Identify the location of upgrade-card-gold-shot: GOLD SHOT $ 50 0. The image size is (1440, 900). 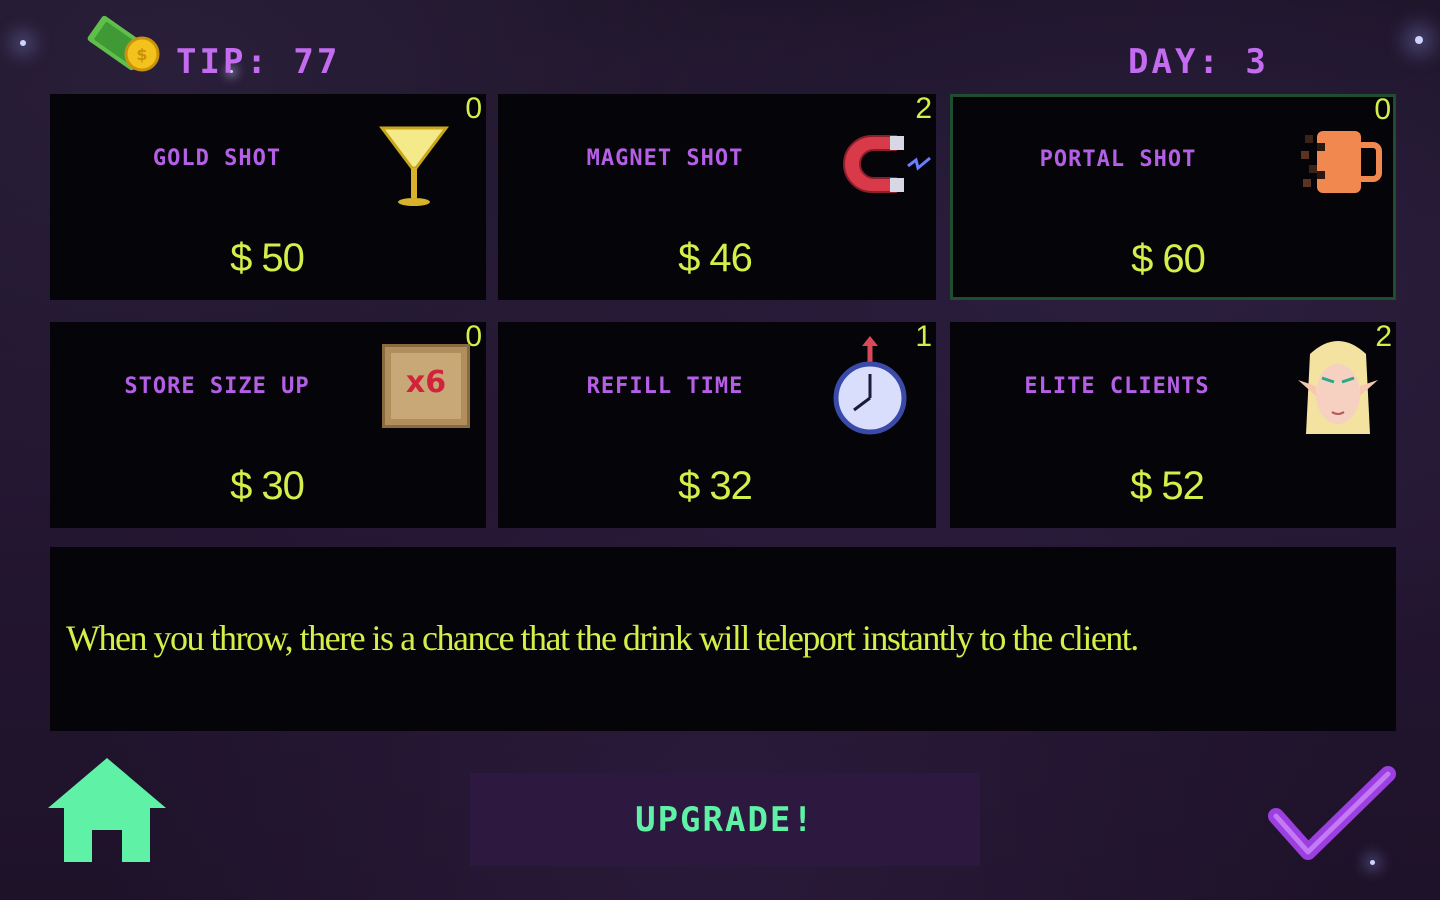
(268, 196).